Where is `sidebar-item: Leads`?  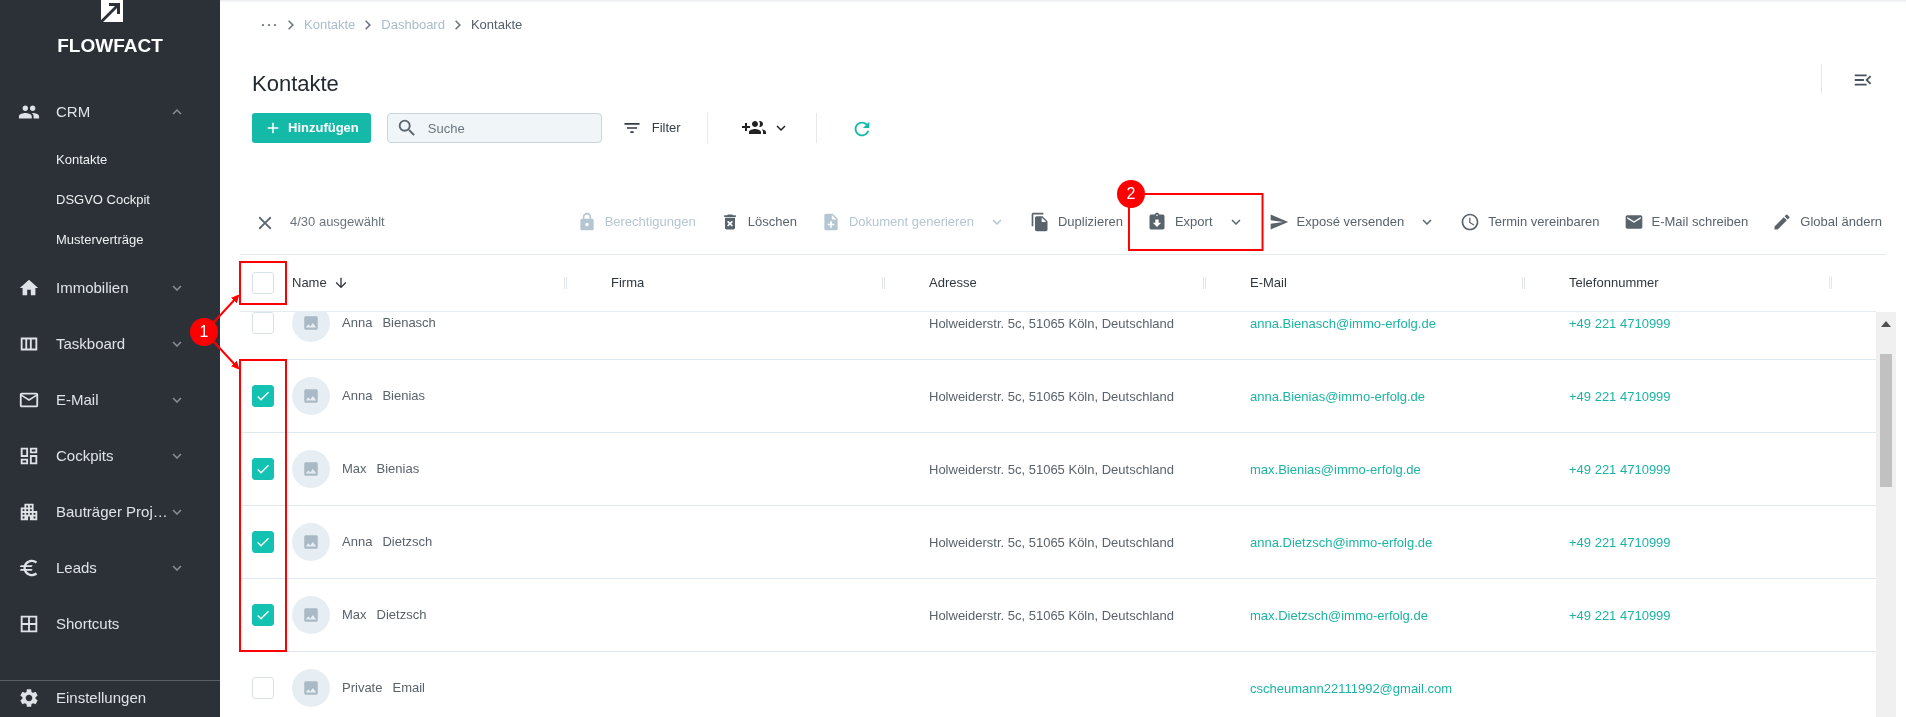 sidebar-item: Leads is located at coordinates (97, 568).